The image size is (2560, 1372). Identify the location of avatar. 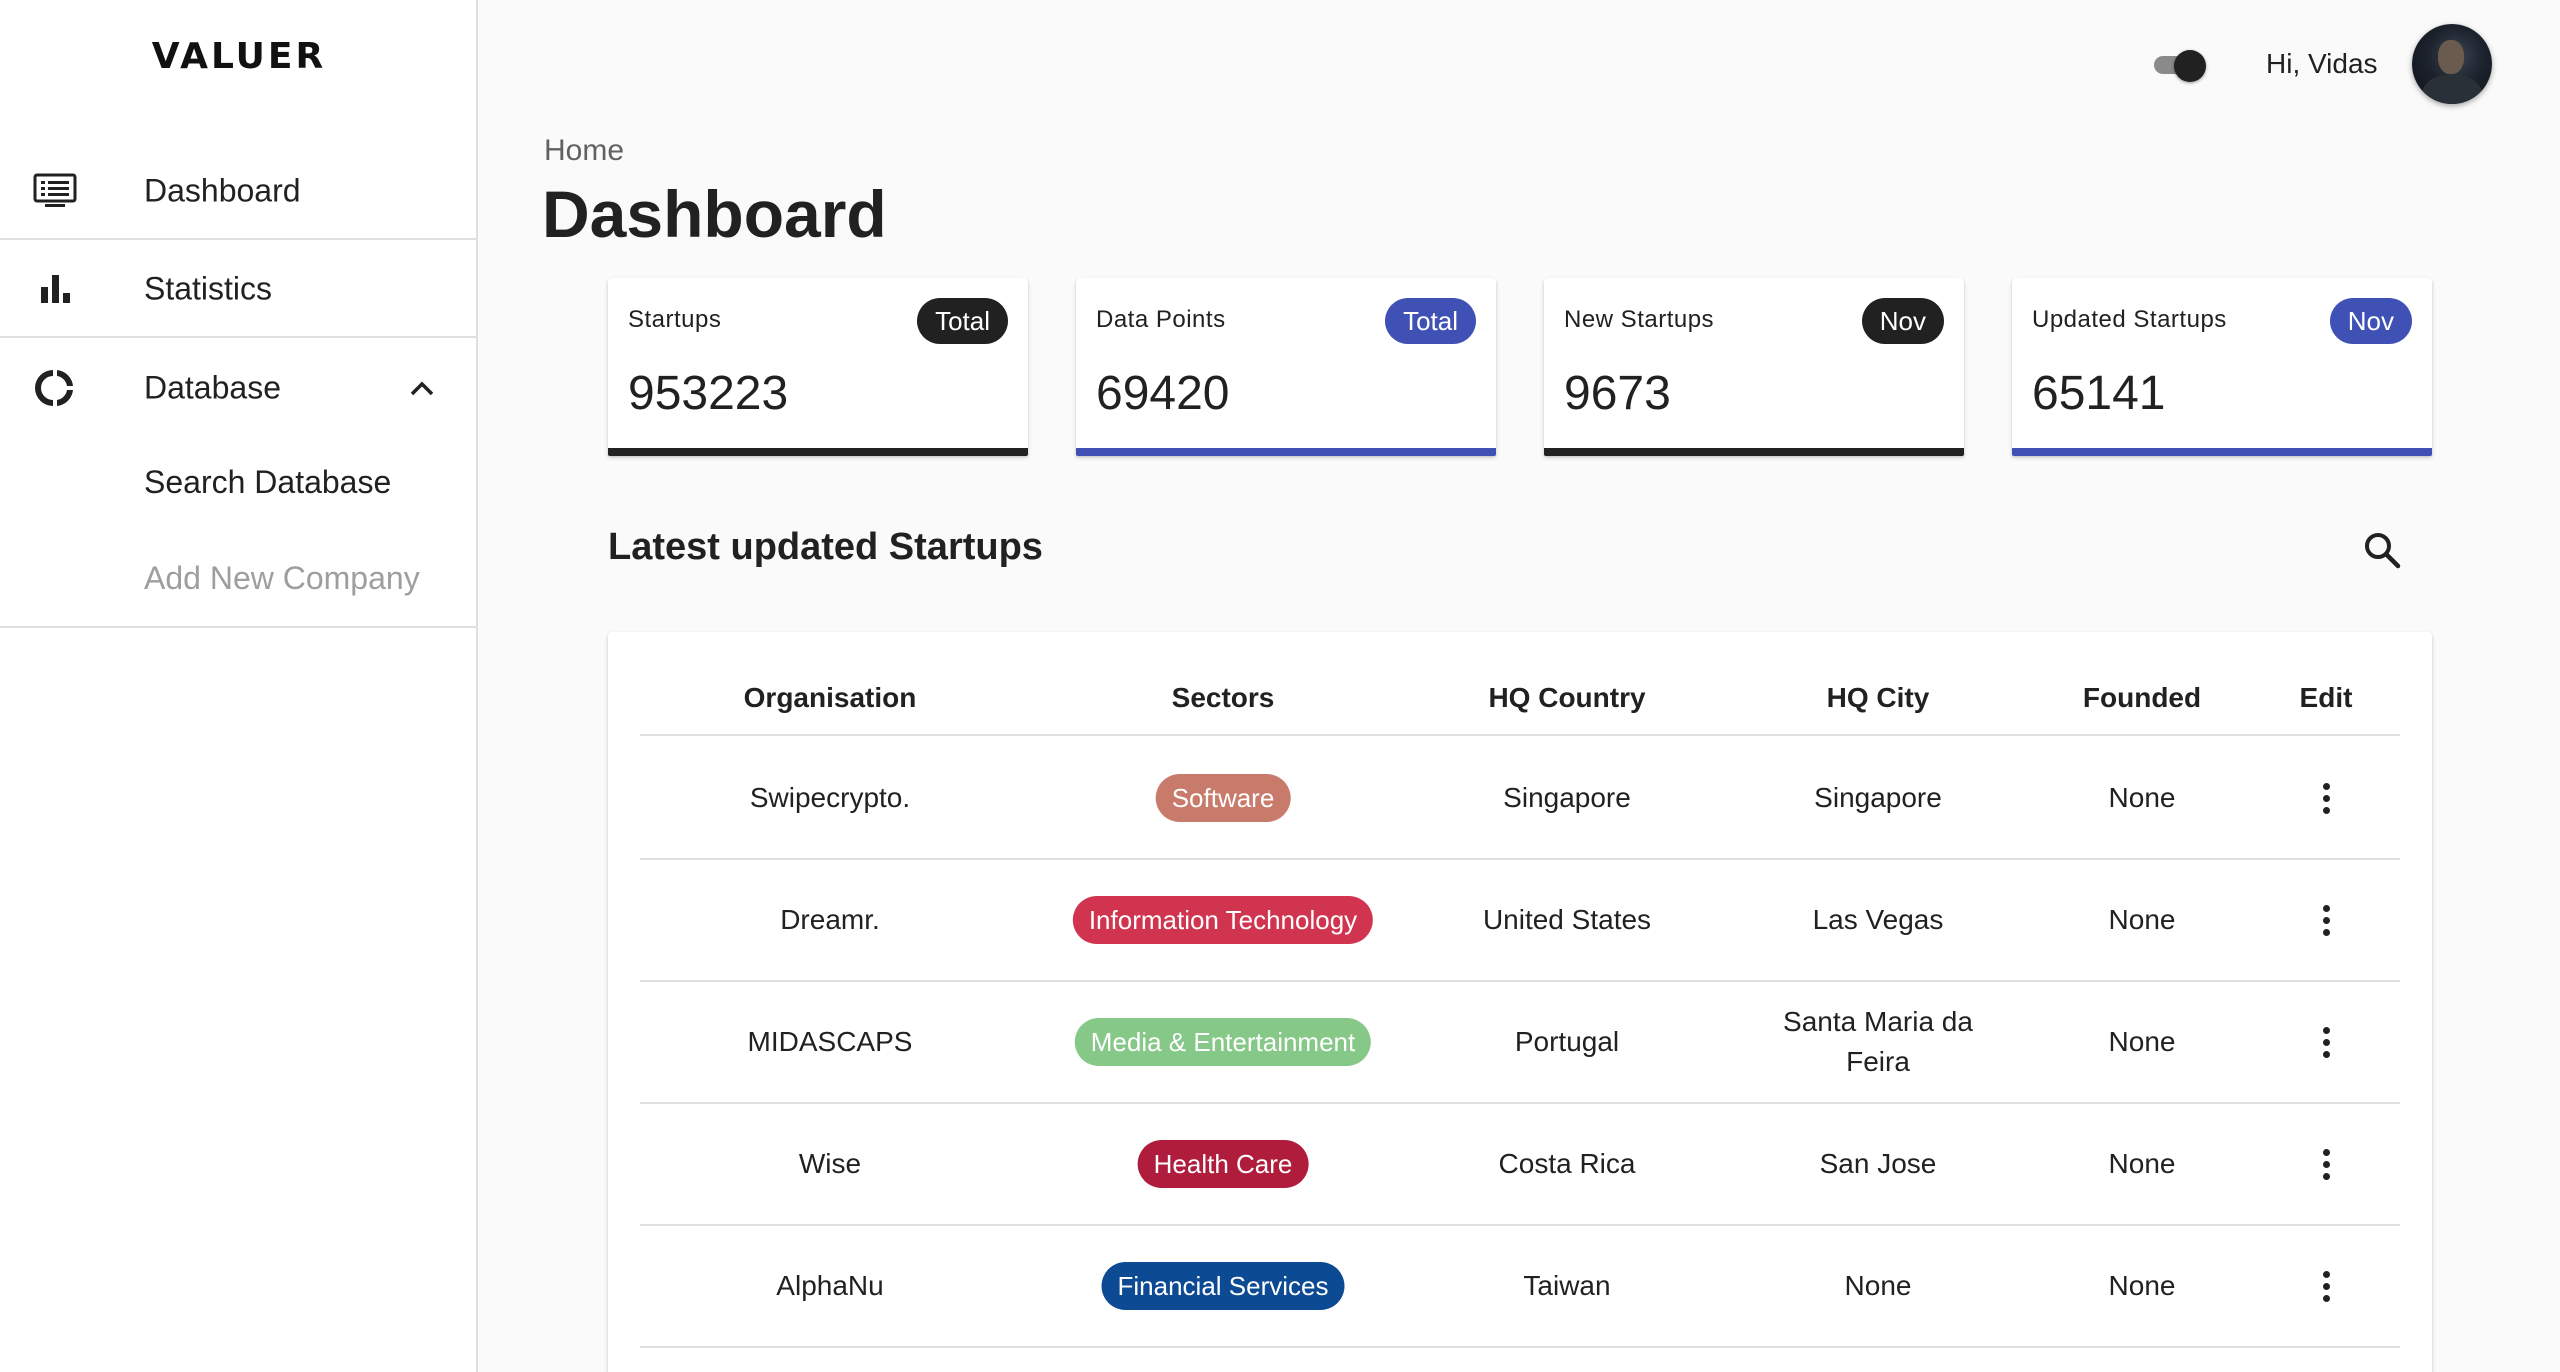
(2452, 64).